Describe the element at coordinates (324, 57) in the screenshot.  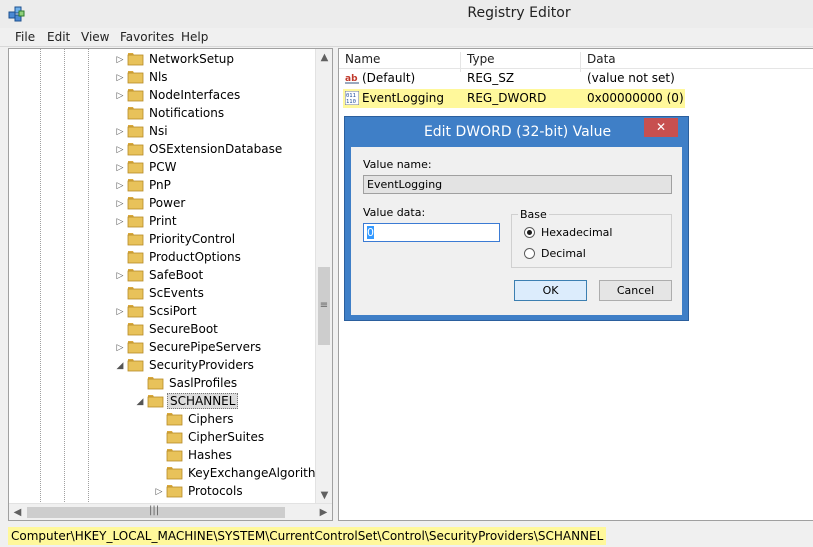
I see `scroll-up-icon: ▲` at that location.